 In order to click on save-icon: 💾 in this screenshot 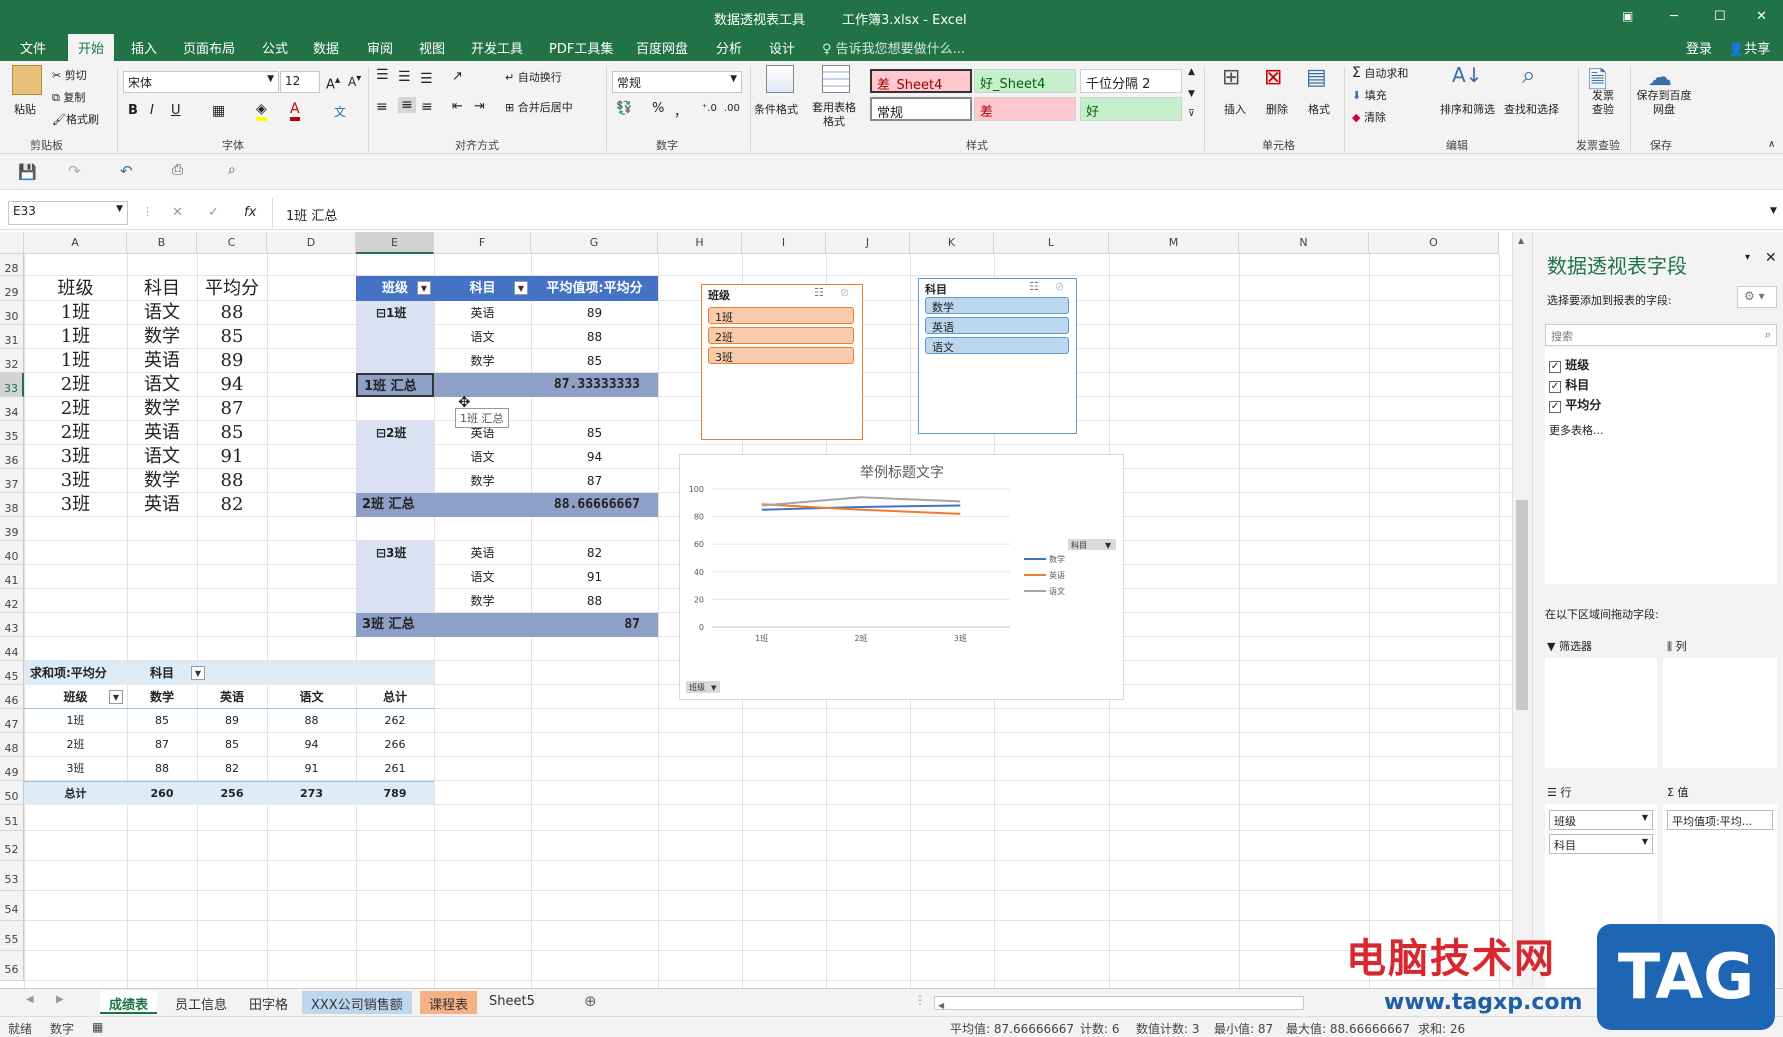, I will do `click(27, 172)`.